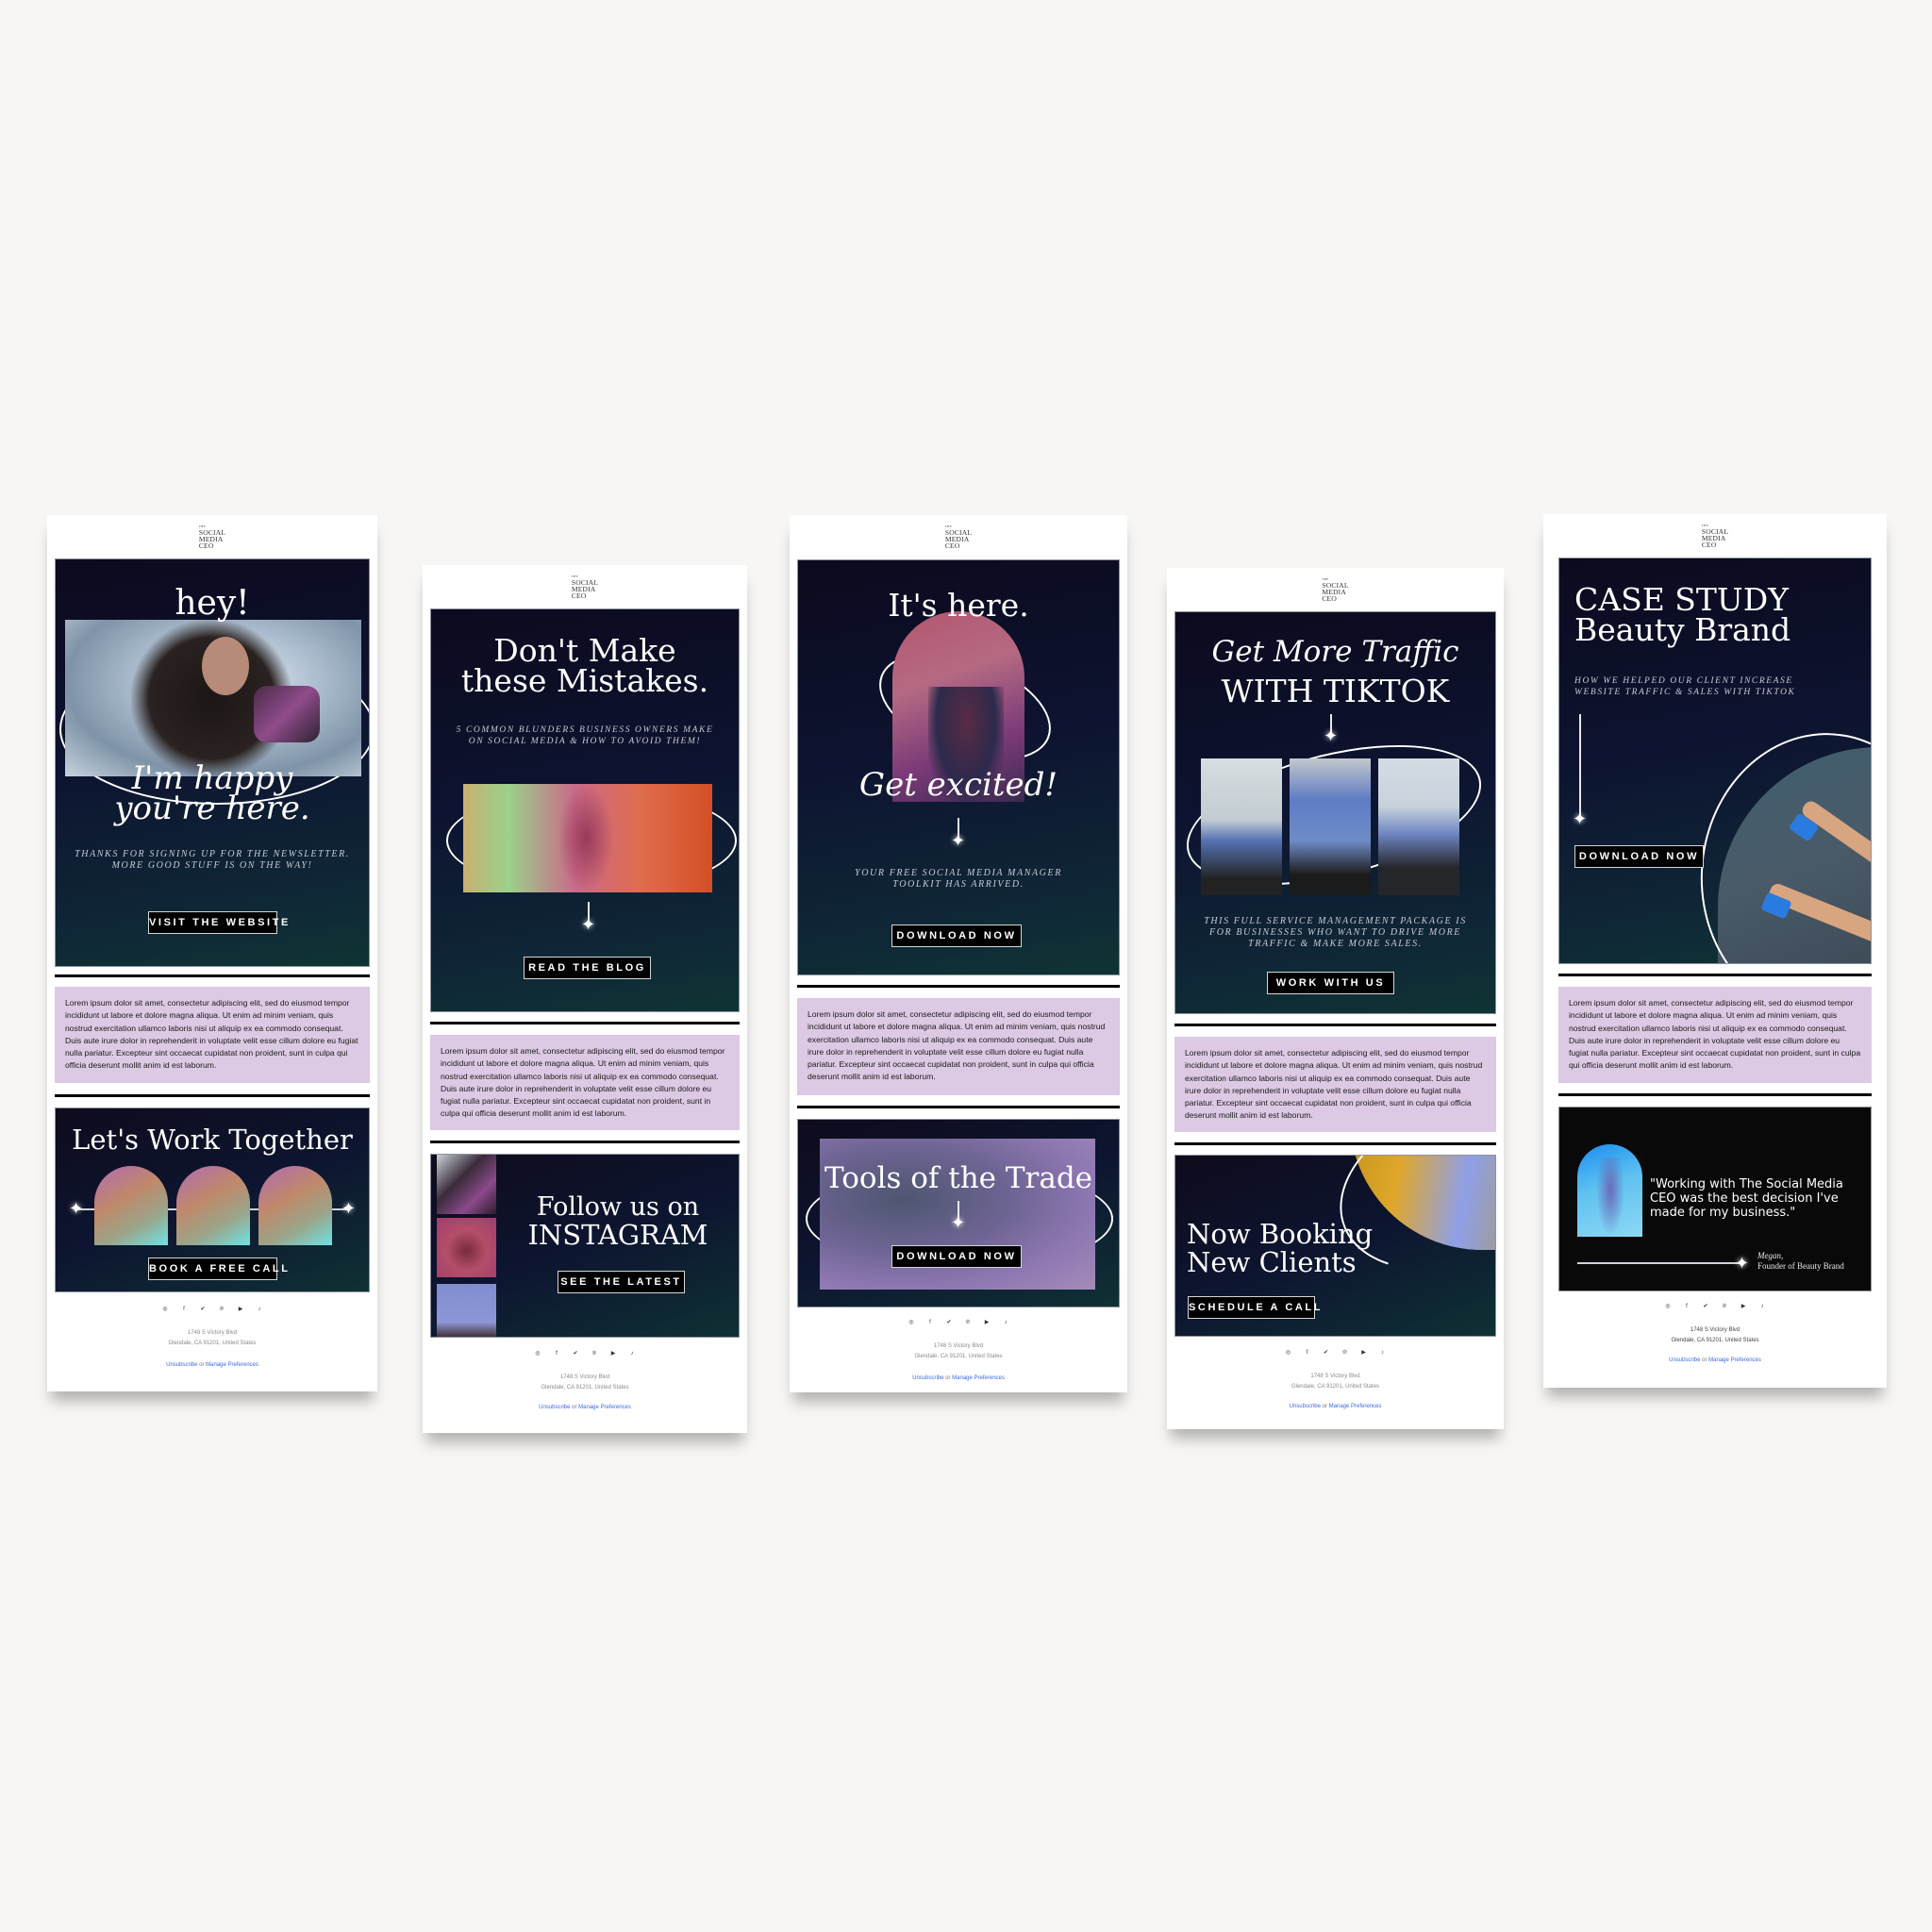 This screenshot has height=1932, width=1932. Describe the element at coordinates (621, 1282) in the screenshot. I see `see-latest-button: SEE THE LATEST` at that location.